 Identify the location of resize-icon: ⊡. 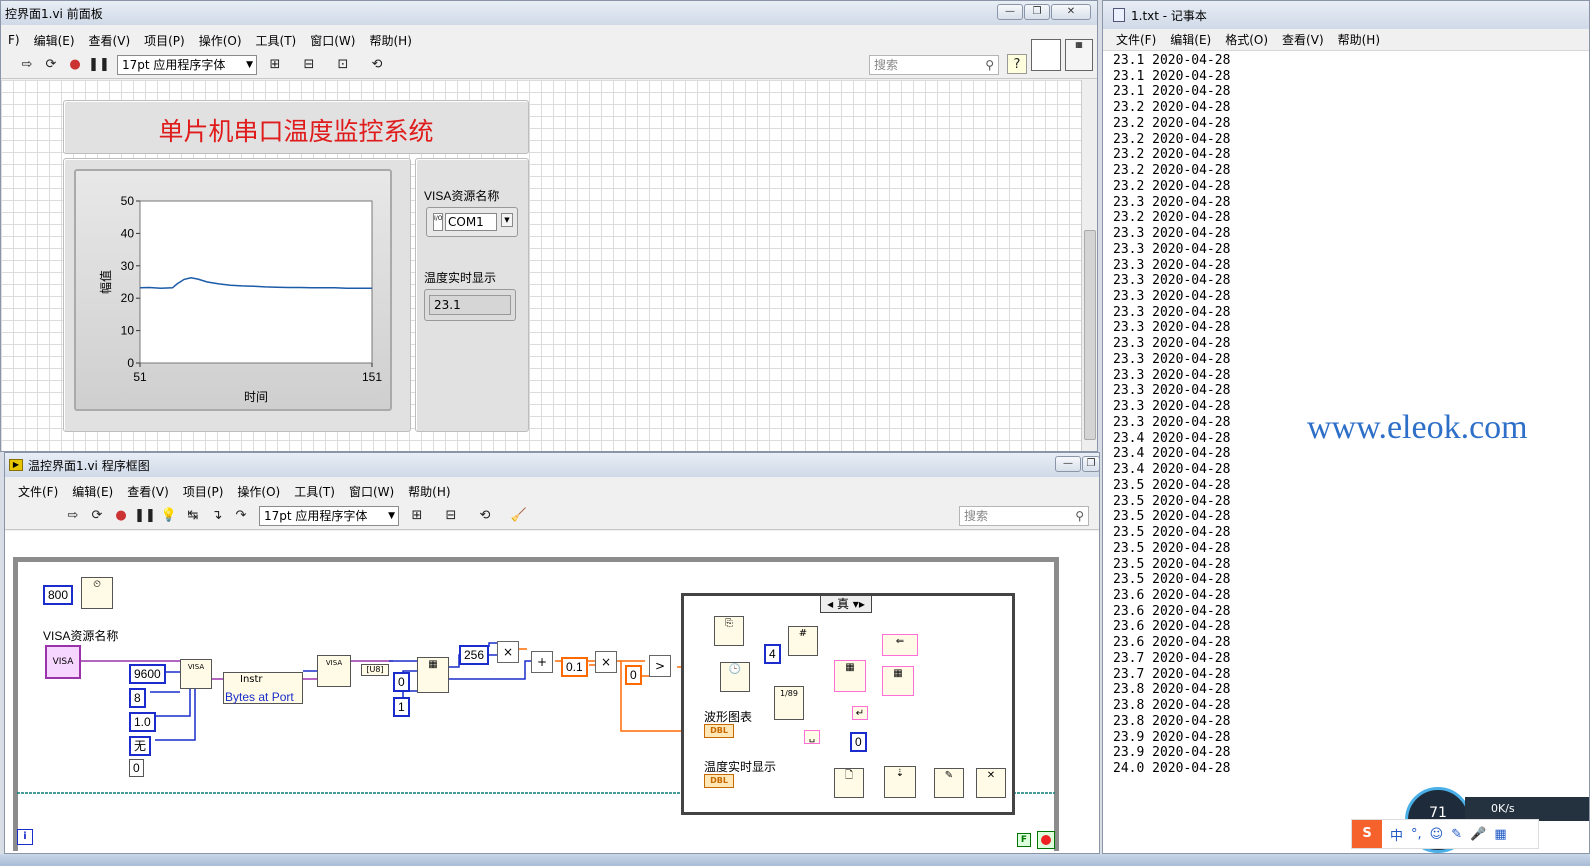
(343, 65).